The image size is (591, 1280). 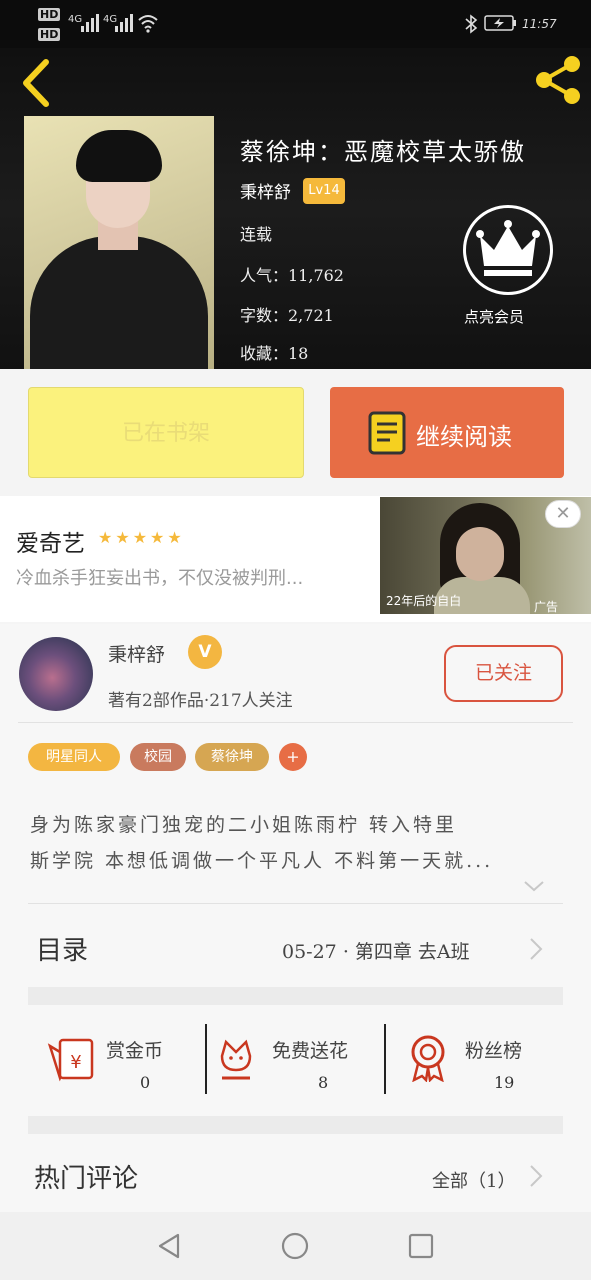 What do you see at coordinates (503, 673) in the screenshot?
I see `follow-button: 已关注` at bounding box center [503, 673].